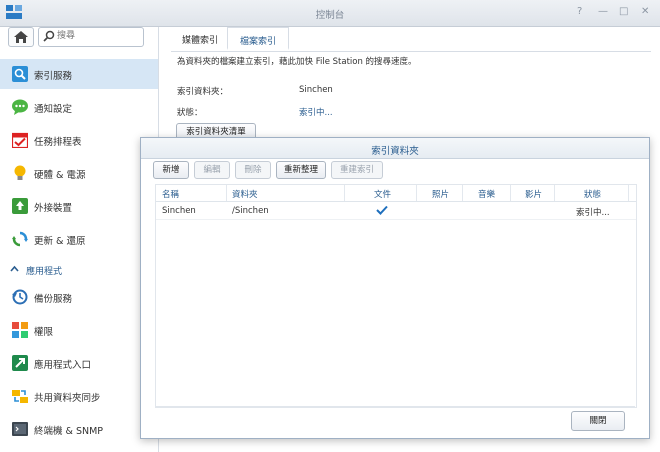 The image size is (660, 452). Describe the element at coordinates (49, 36) in the screenshot. I see `search-icon` at that location.